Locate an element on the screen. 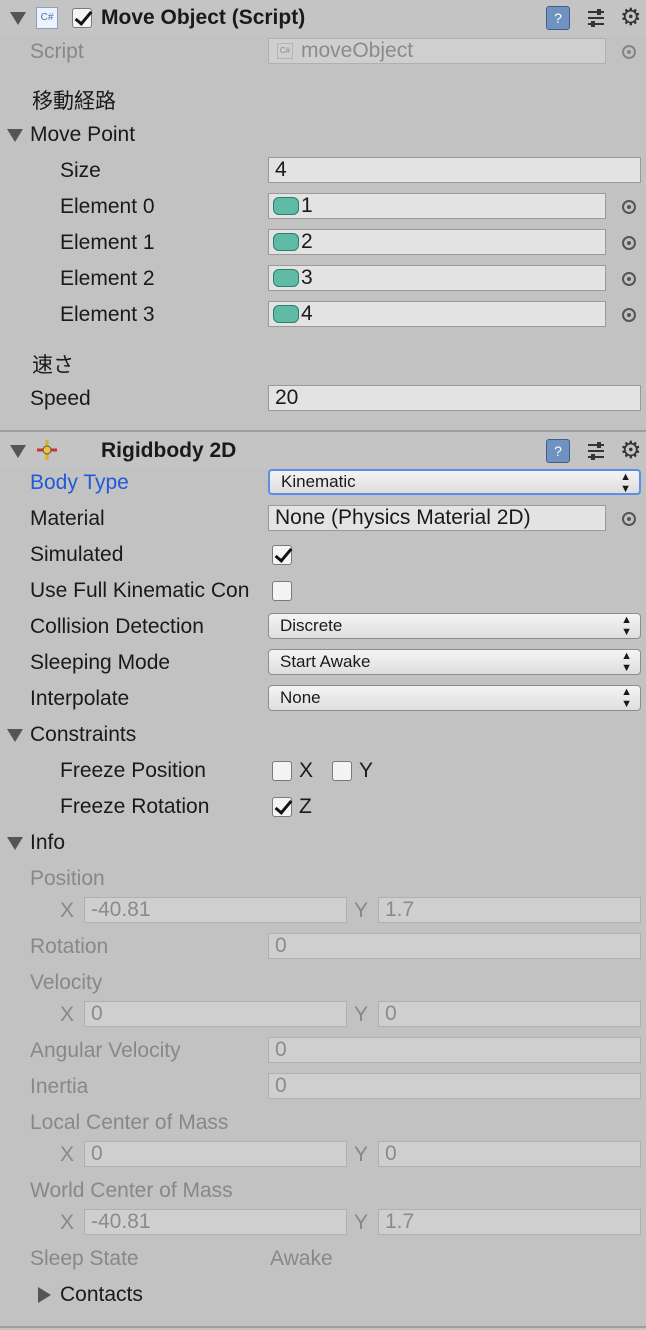  script-row: Script C# moveObject is located at coordinates (323, 52).